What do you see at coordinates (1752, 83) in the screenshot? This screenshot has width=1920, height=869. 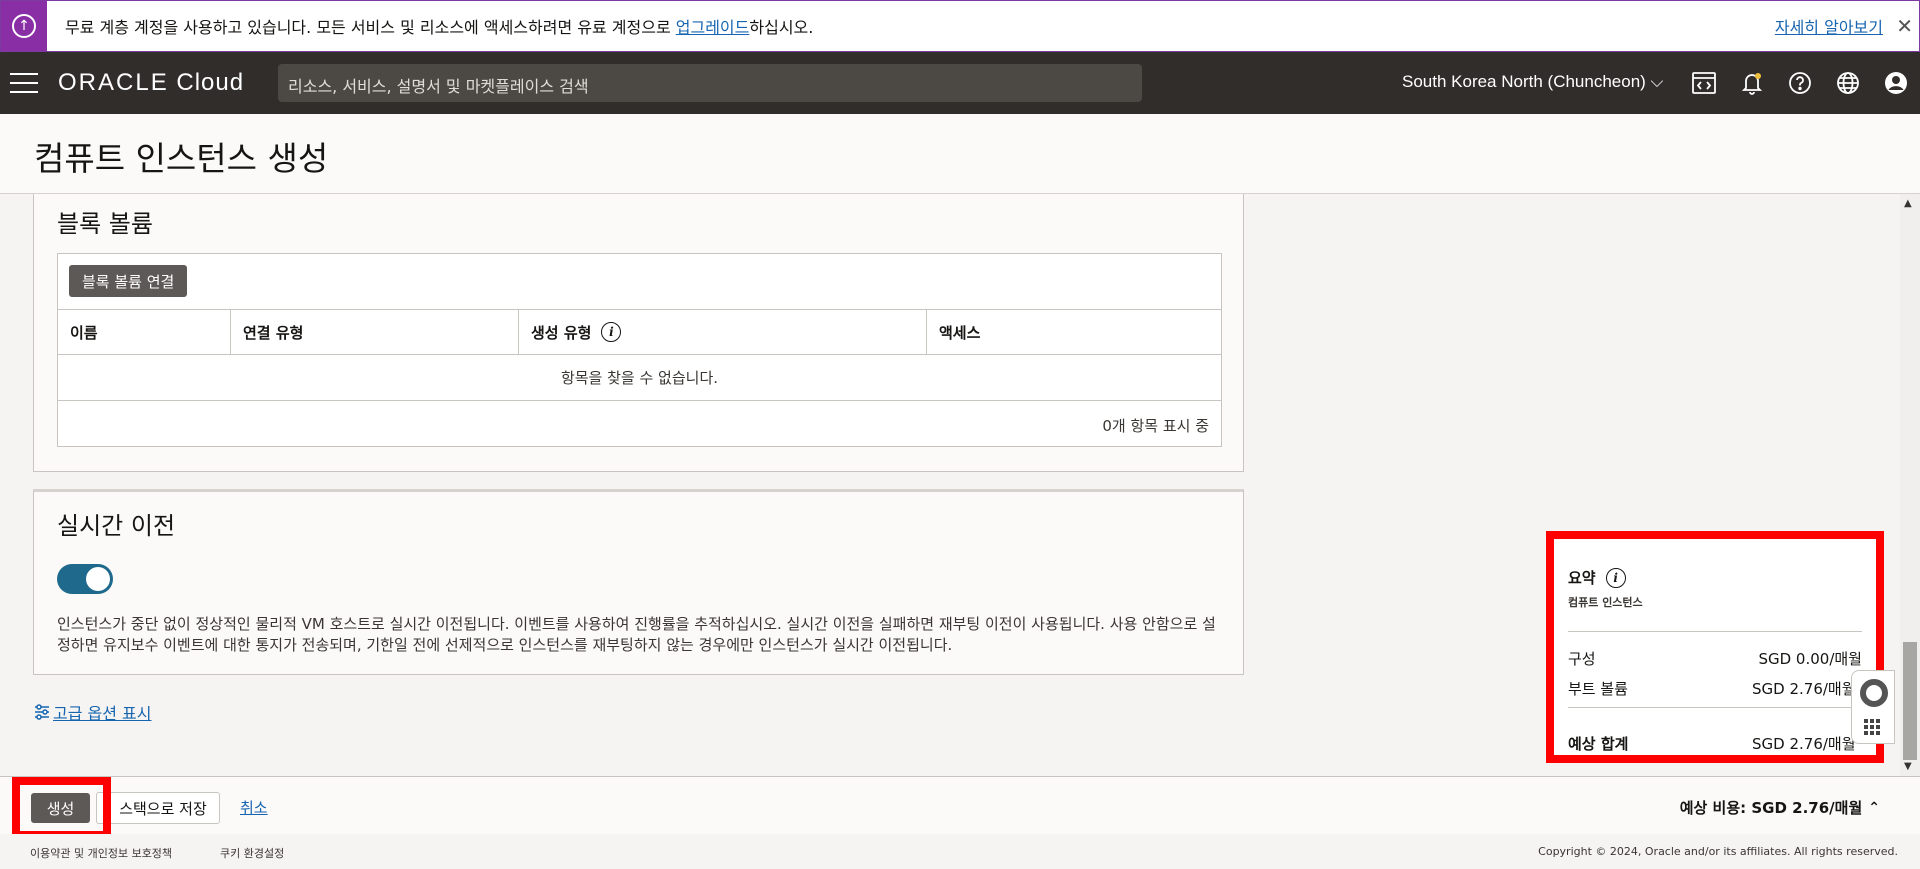 I see `notifications-bell-icon` at bounding box center [1752, 83].